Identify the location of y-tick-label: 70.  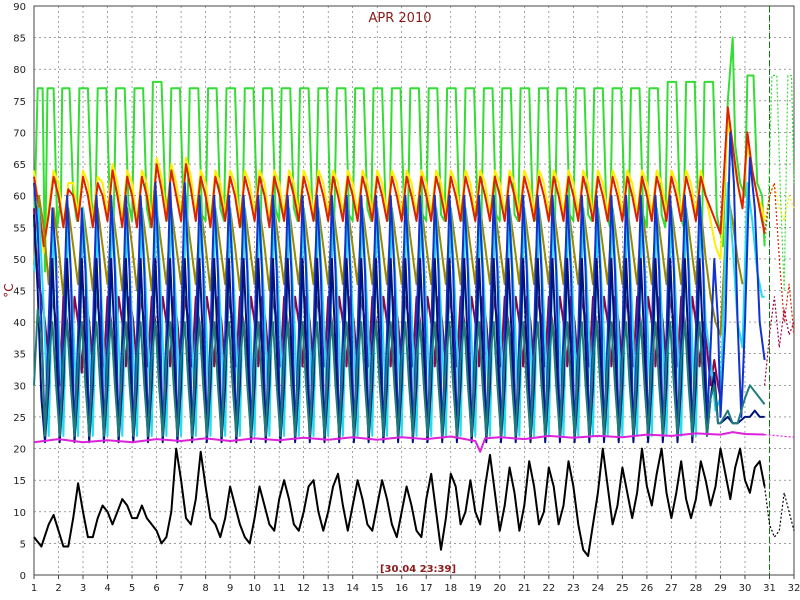
(19, 133).